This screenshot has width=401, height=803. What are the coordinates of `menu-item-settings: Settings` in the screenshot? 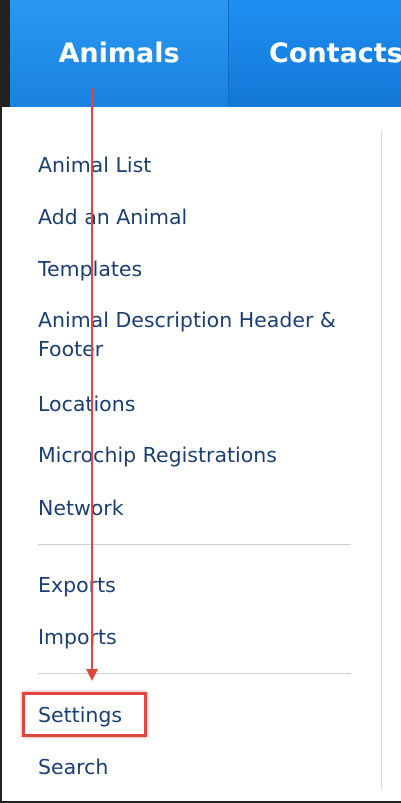 It's located at (80, 715).